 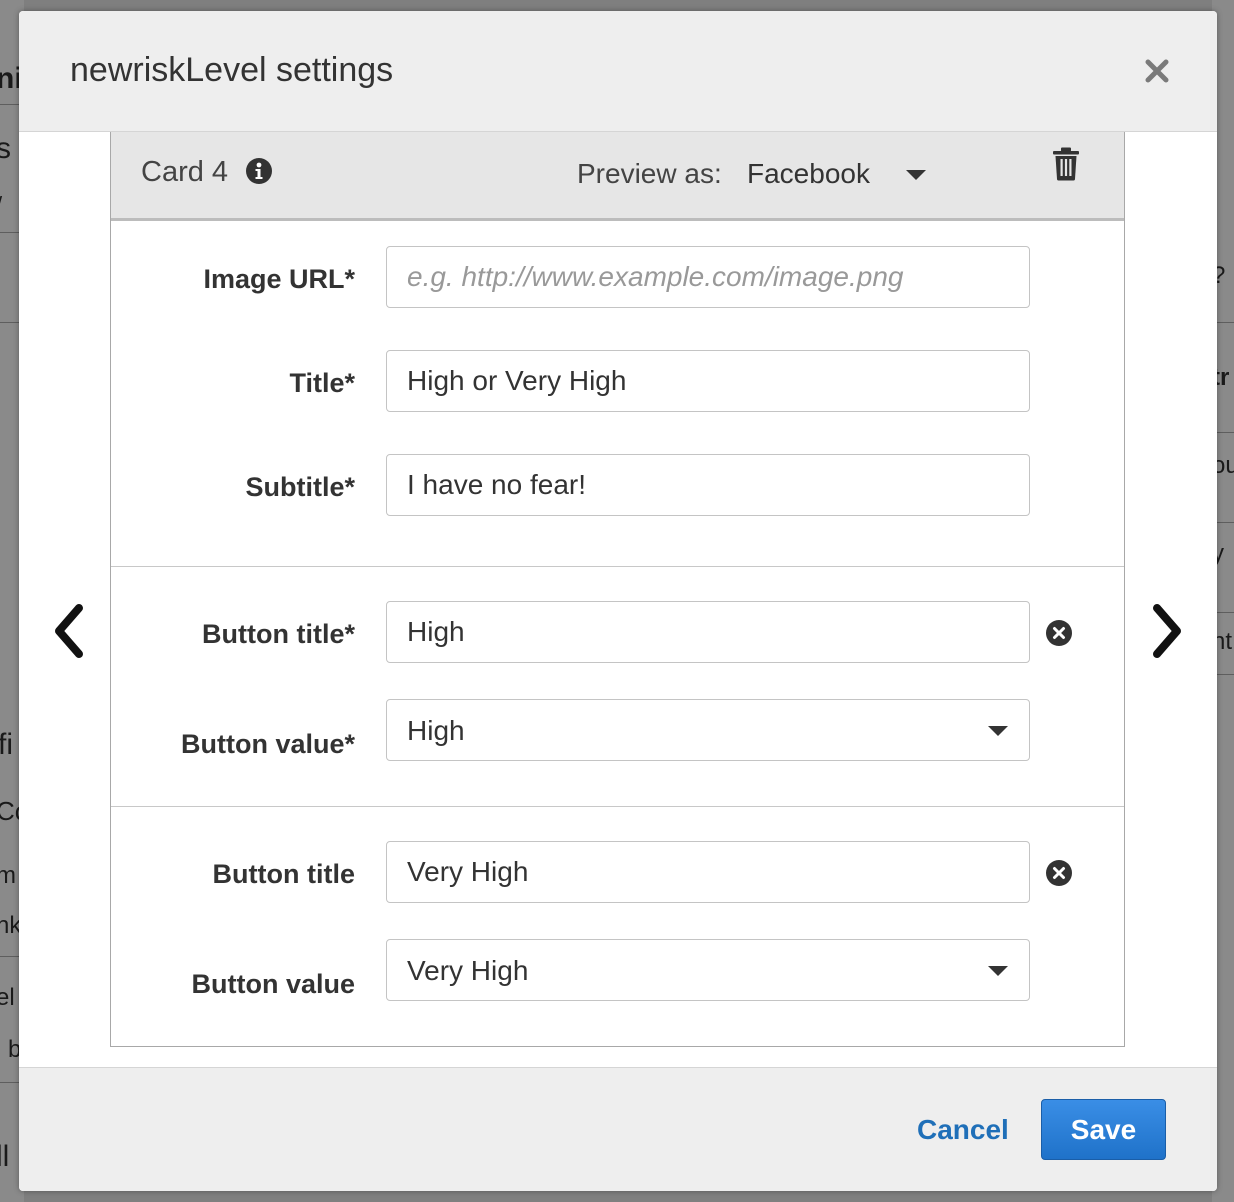 What do you see at coordinates (1168, 631) in the screenshot?
I see `chevron-right-icon` at bounding box center [1168, 631].